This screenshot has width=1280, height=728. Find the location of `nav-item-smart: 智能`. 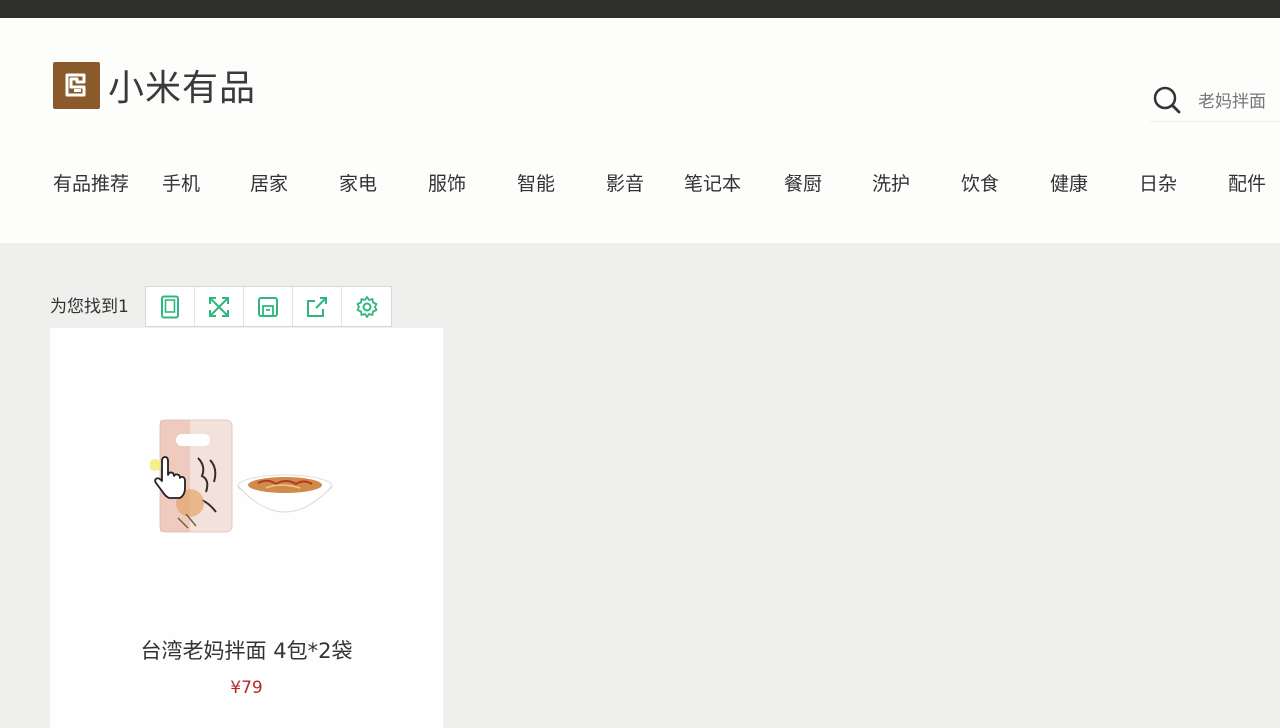

nav-item-smart: 智能 is located at coordinates (536, 182).